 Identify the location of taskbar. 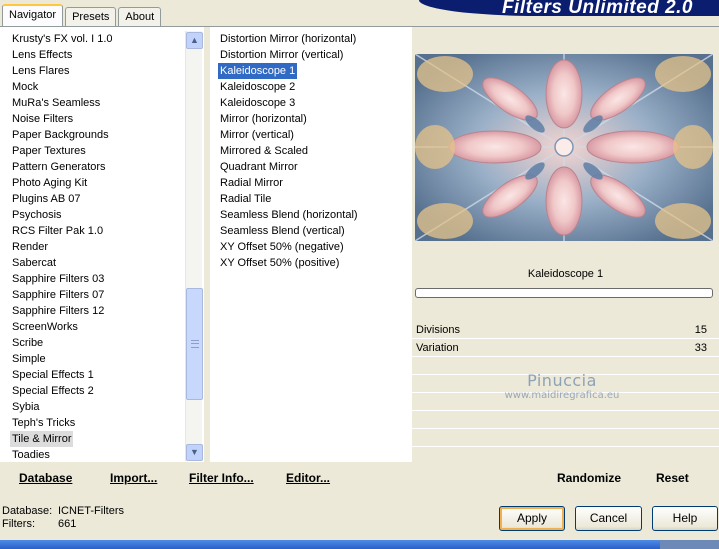
(359, 544).